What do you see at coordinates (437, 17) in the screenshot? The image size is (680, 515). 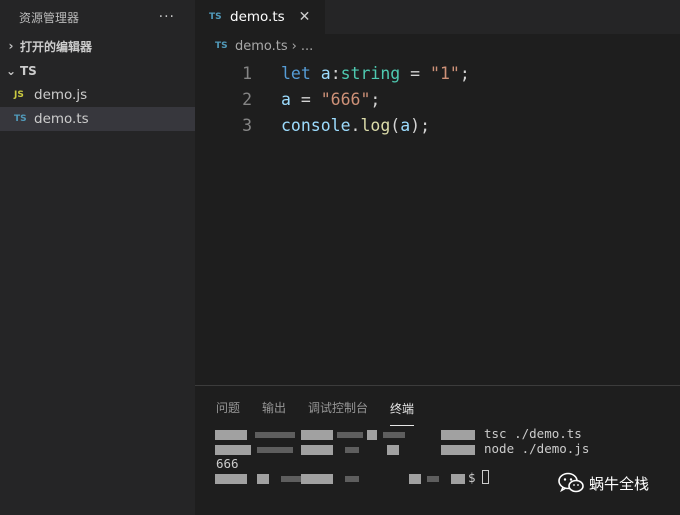 I see `editor-tab-bar: TS demo.ts ✕` at bounding box center [437, 17].